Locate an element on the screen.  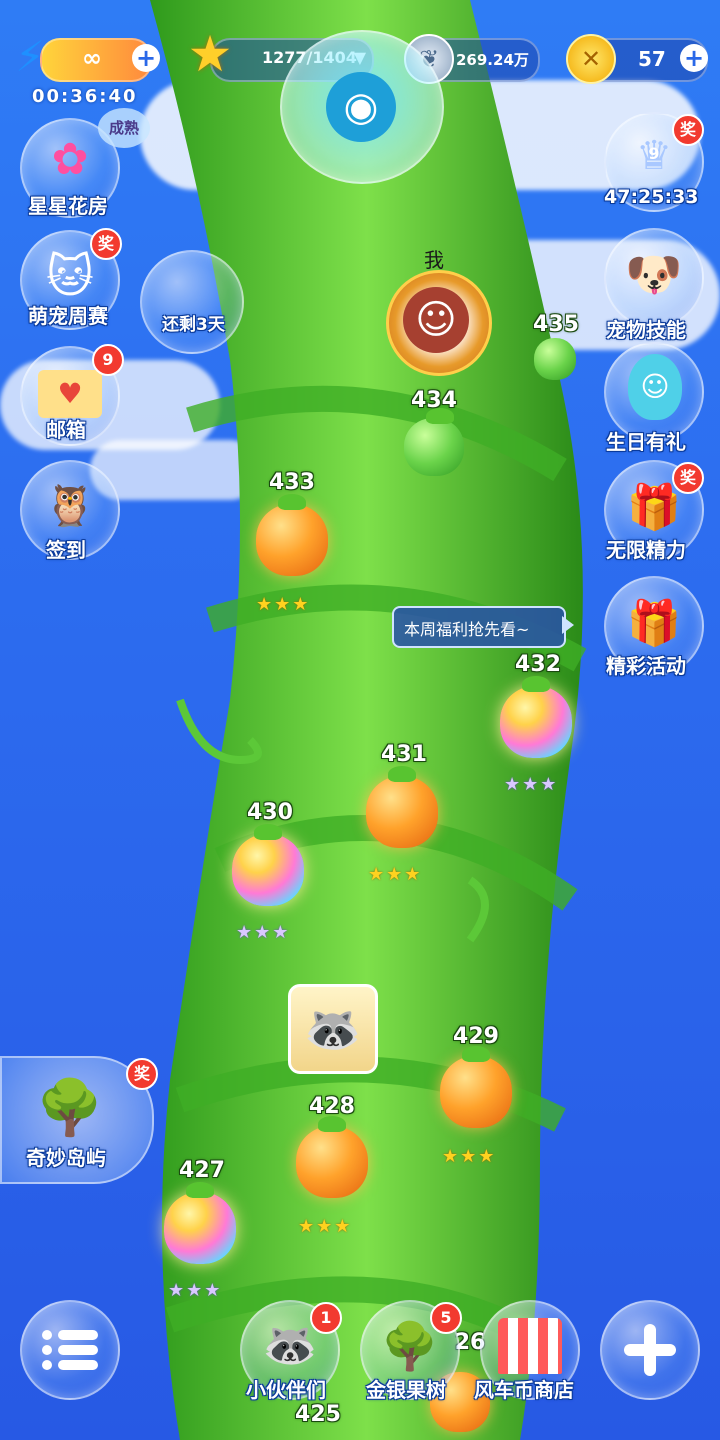
level-429-node is located at coordinates (476, 1087).